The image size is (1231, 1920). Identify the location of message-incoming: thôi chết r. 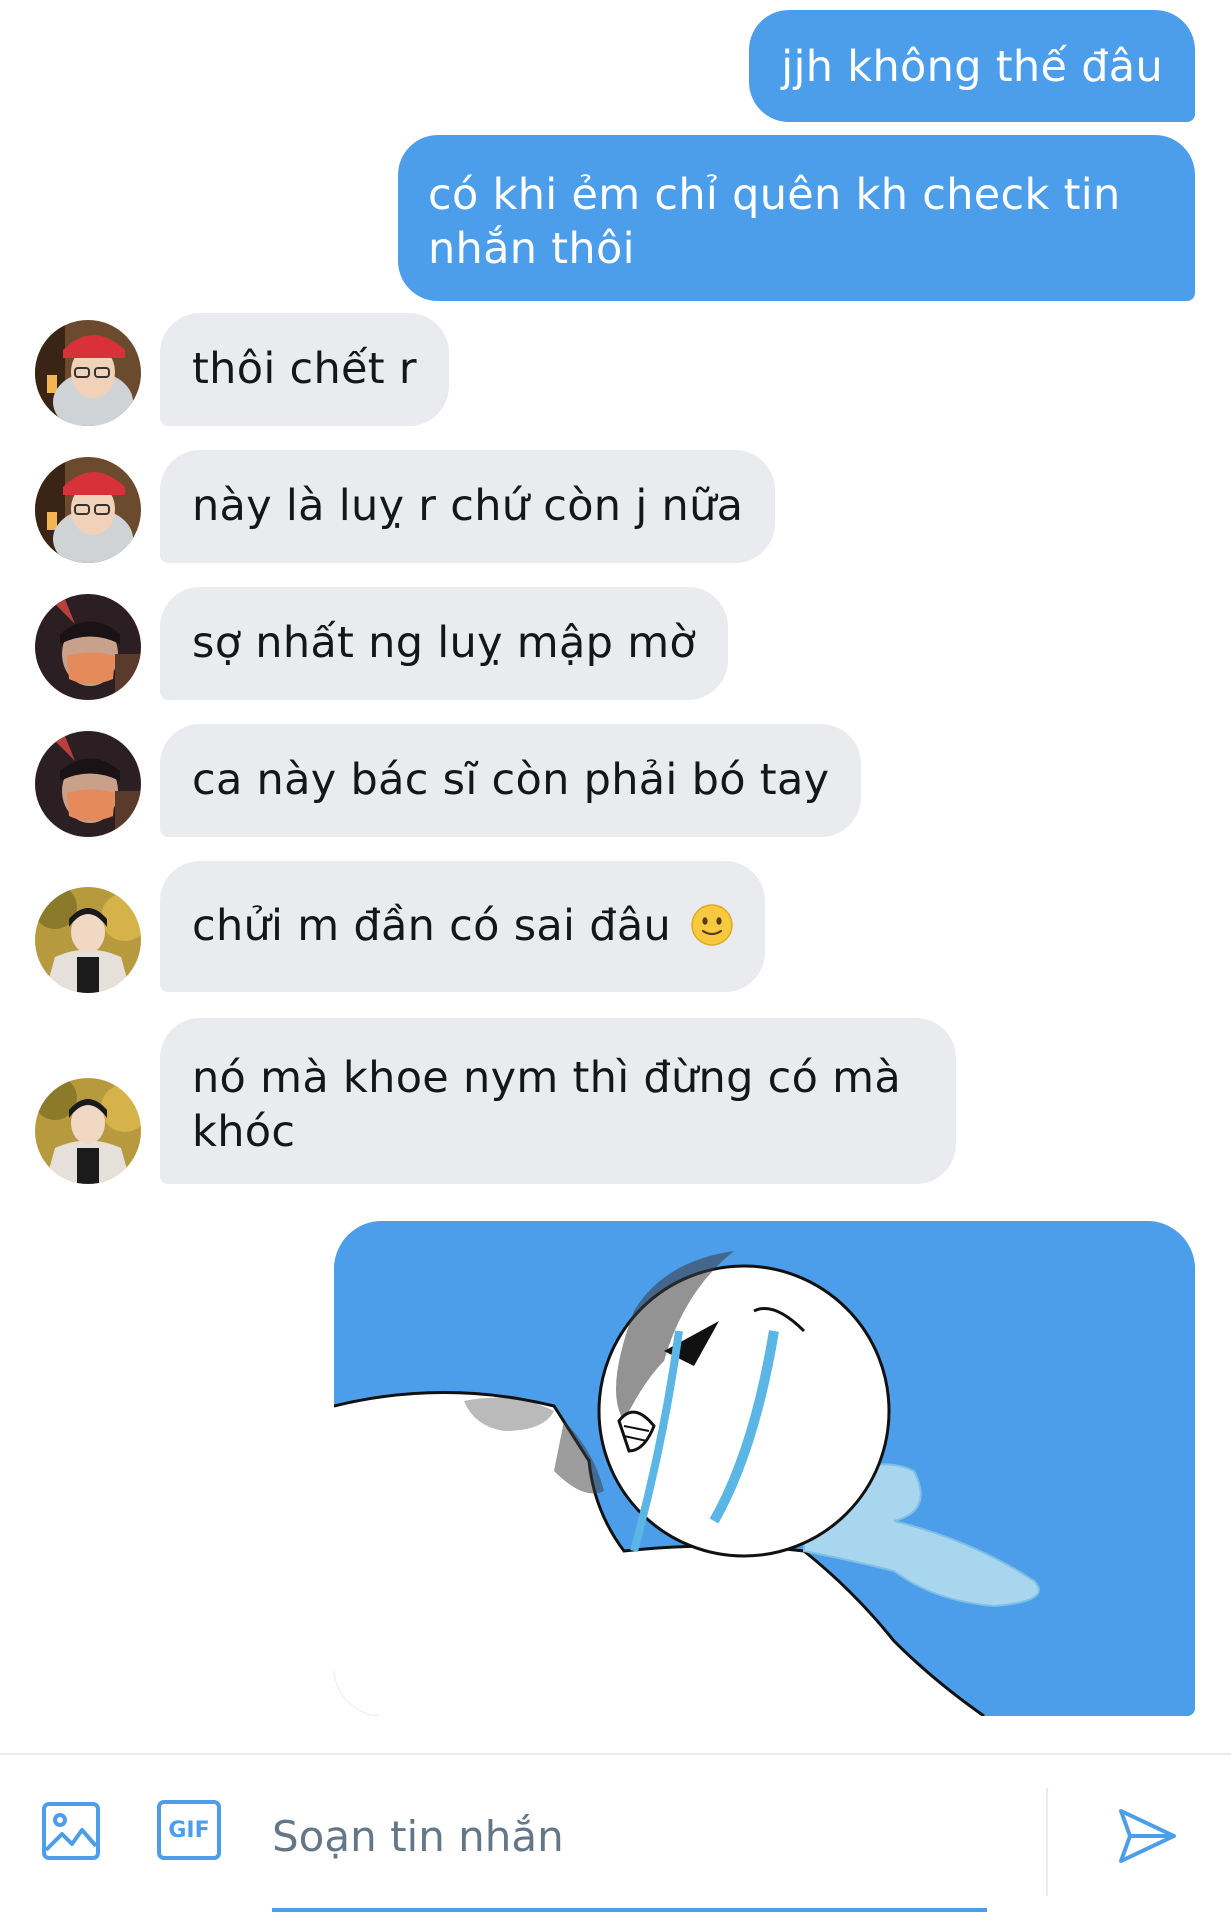
(304, 369).